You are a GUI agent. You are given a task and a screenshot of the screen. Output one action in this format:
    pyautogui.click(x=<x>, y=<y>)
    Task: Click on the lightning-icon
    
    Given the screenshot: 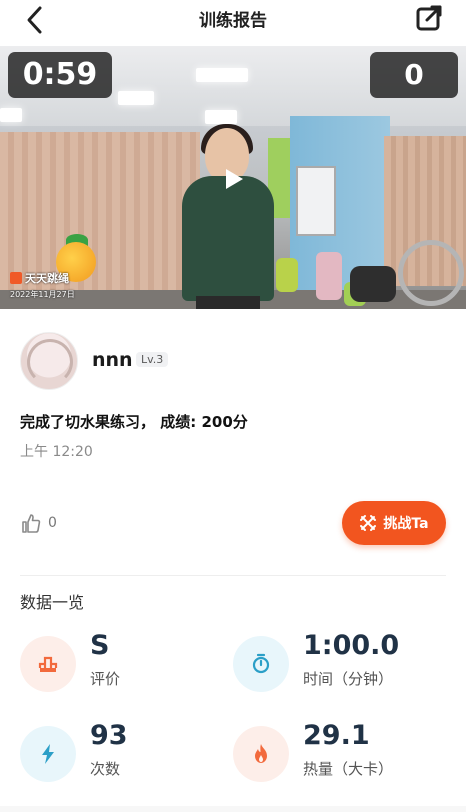 What is the action you would take?
    pyautogui.click(x=48, y=754)
    